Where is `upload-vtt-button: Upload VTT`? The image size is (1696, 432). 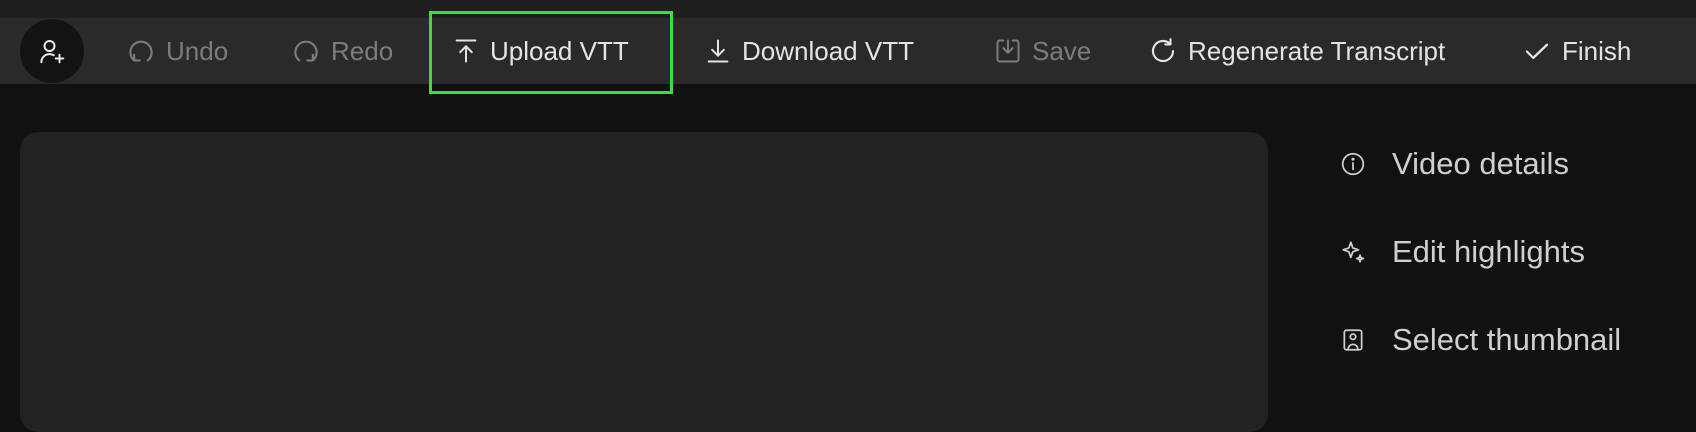 upload-vtt-button: Upload VTT is located at coordinates (540, 51).